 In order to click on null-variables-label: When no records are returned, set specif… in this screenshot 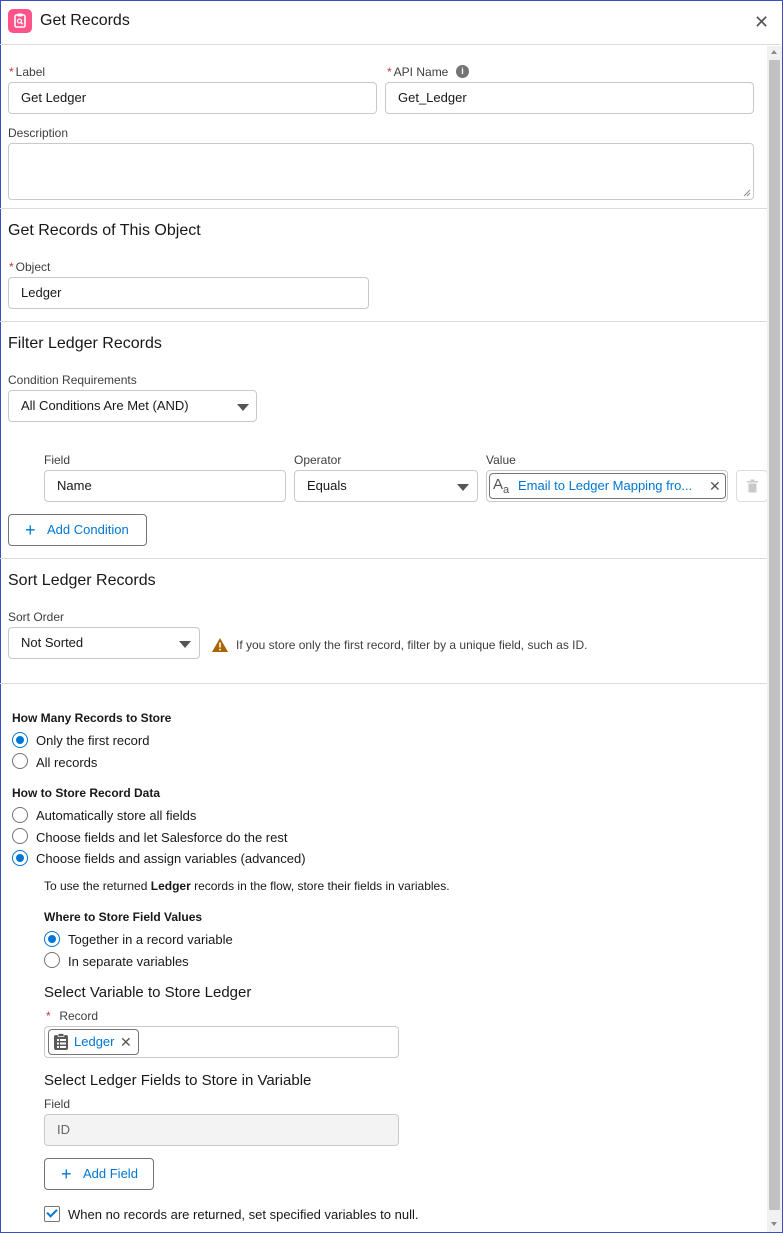, I will do `click(243, 1214)`.